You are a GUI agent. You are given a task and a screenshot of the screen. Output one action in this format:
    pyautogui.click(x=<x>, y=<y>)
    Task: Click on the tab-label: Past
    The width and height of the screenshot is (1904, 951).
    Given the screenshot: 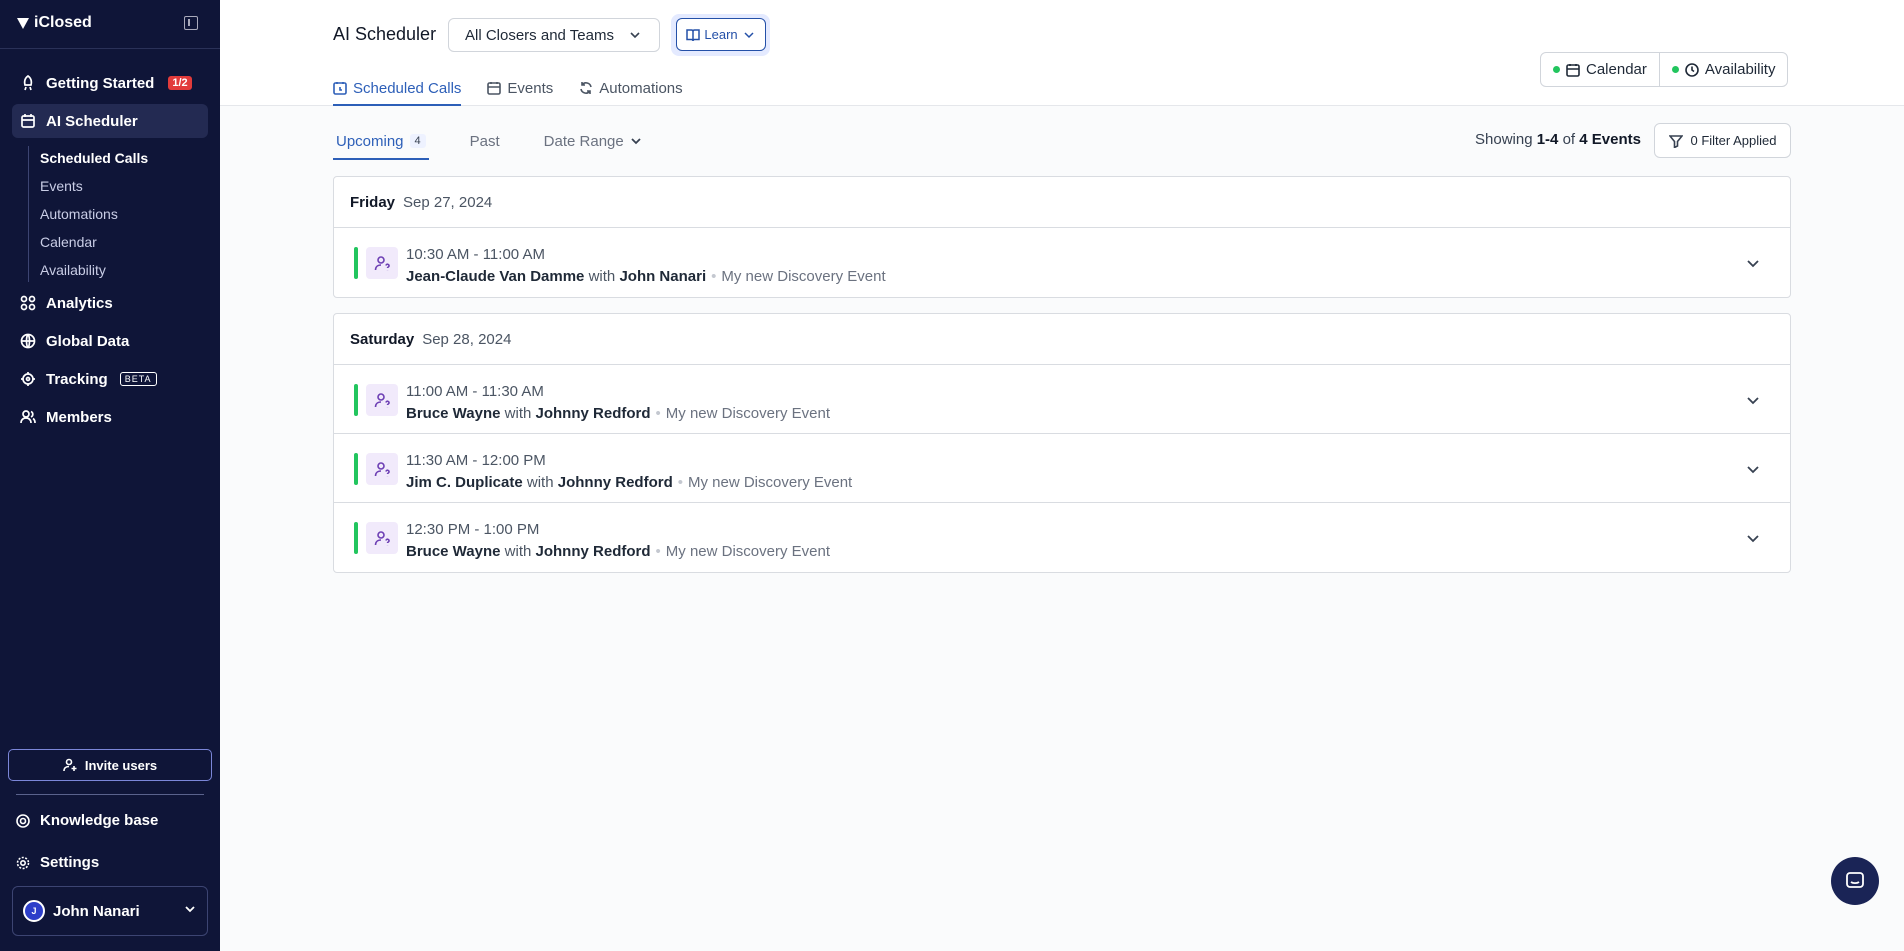 What is the action you would take?
    pyautogui.click(x=484, y=141)
    